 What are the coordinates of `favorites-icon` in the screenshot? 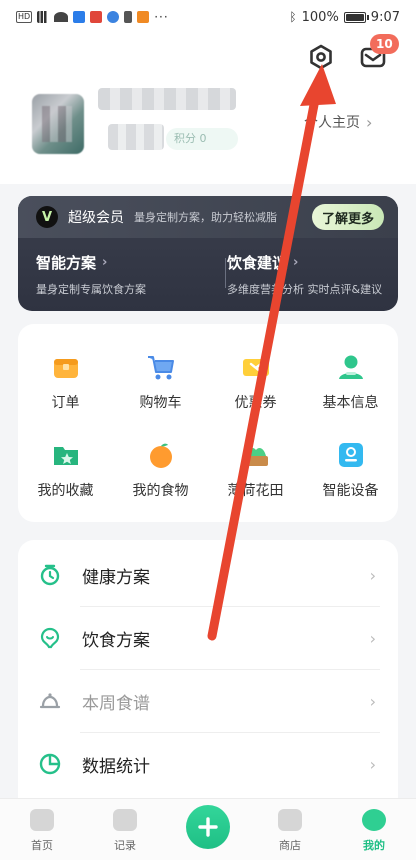 It's located at (65, 456).